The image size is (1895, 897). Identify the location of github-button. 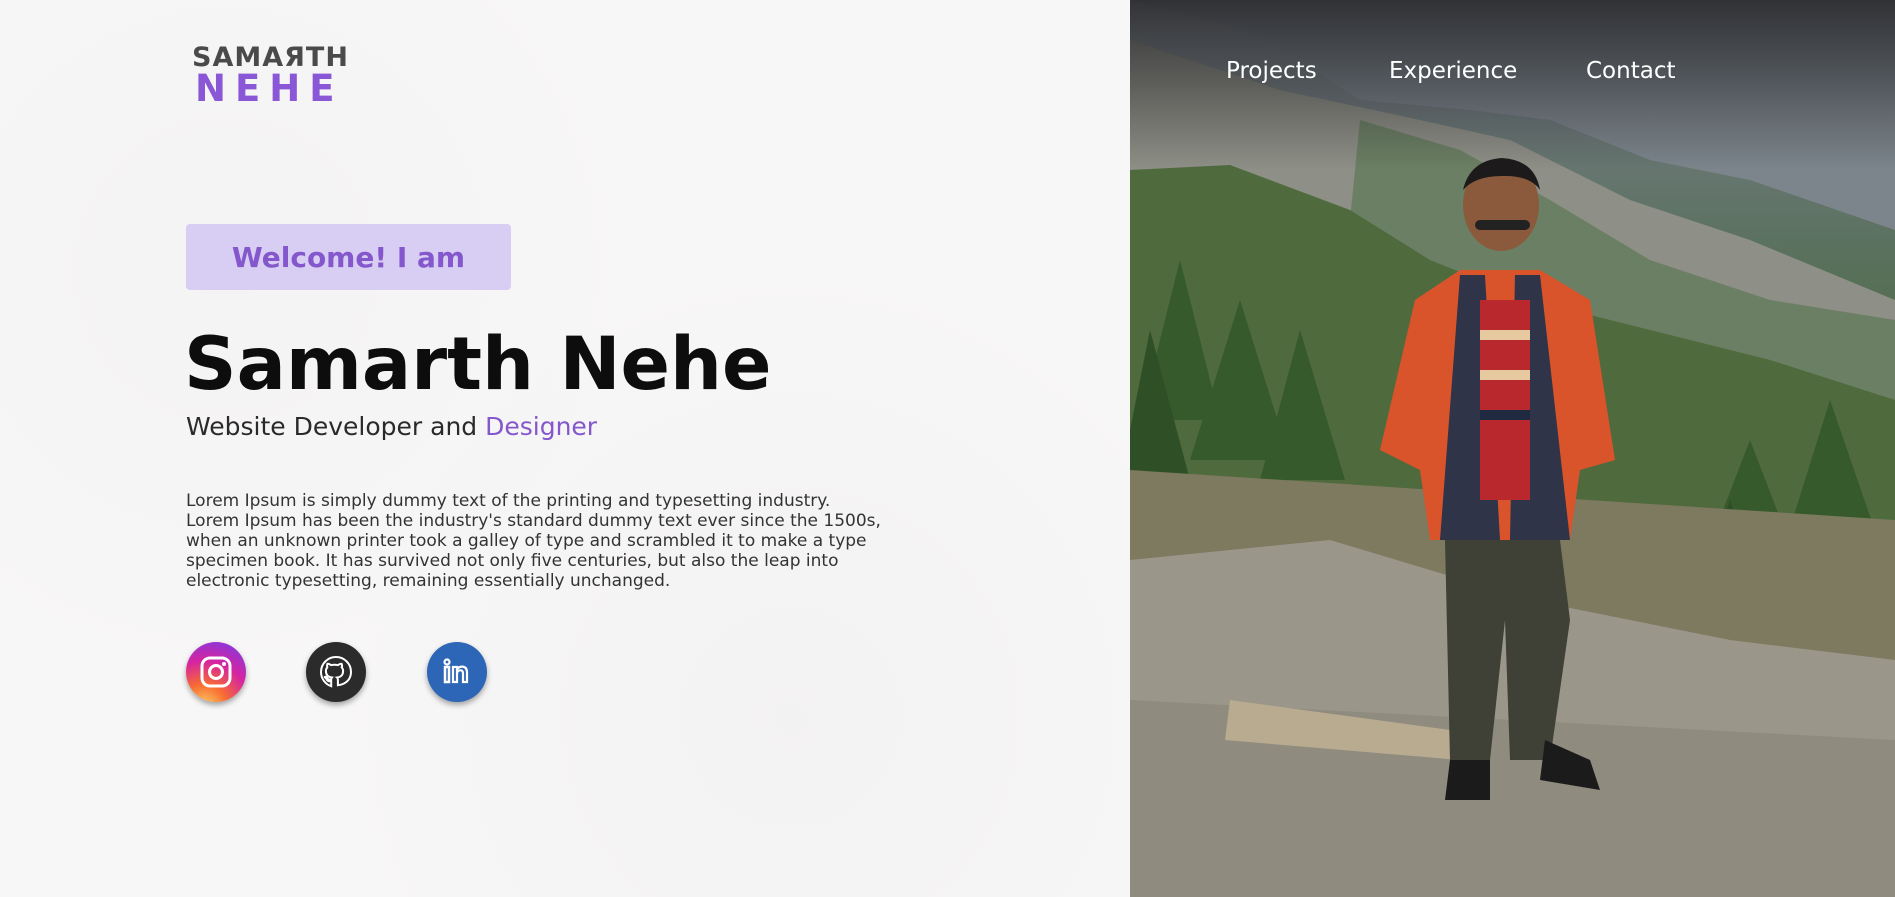
(336, 672).